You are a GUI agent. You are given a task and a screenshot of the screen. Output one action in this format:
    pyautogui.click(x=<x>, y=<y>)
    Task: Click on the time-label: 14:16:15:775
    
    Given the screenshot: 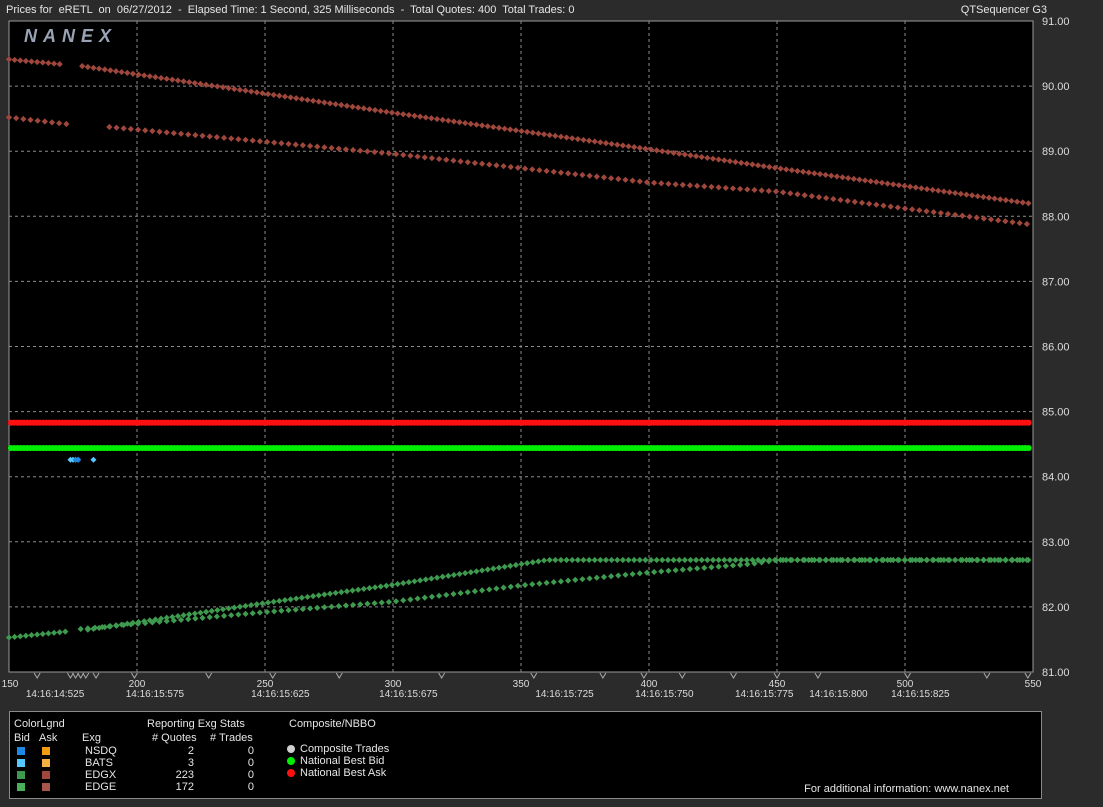 What is the action you would take?
    pyautogui.click(x=764, y=694)
    